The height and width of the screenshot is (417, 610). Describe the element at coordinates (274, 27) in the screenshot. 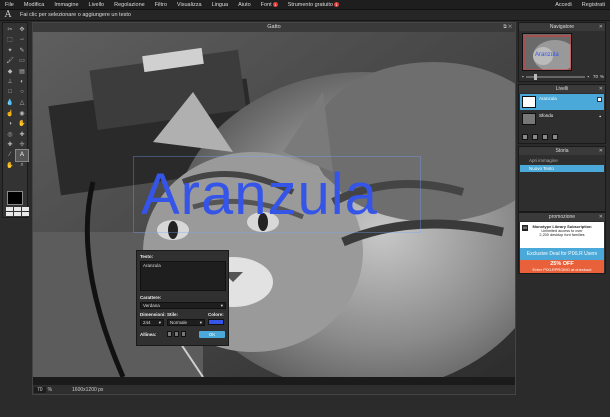

I see `document-title: Gatto` at that location.